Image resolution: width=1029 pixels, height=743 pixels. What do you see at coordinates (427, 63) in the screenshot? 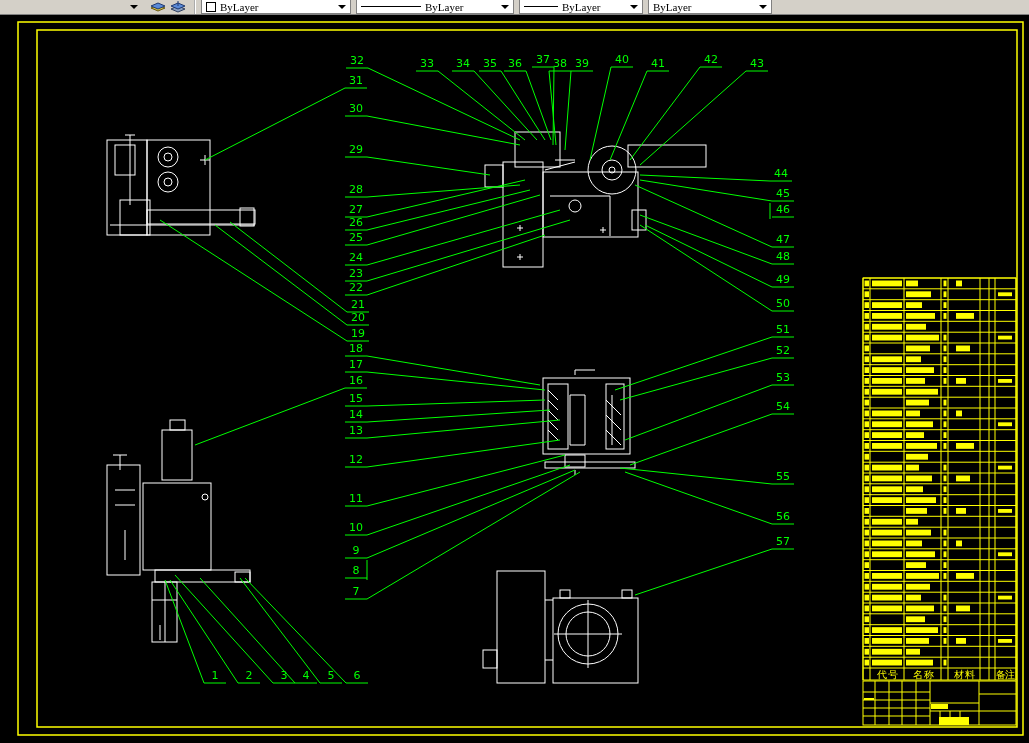
I see `part-number: 33` at bounding box center [427, 63].